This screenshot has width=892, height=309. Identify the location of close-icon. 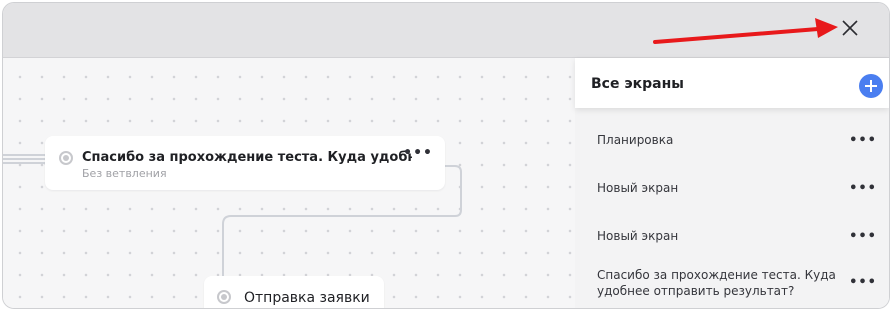
(850, 28).